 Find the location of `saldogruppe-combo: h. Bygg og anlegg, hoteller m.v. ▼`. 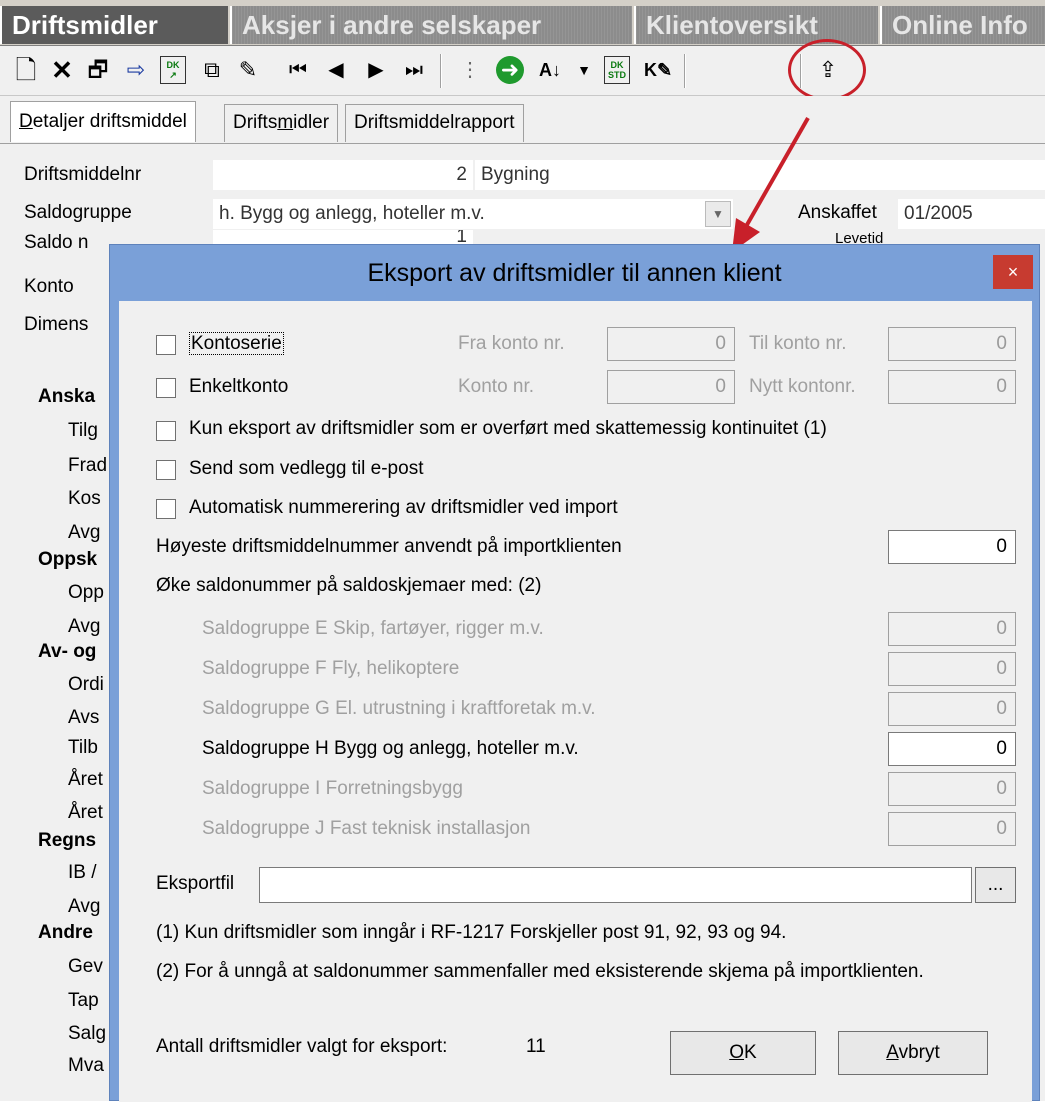

saldogruppe-combo: h. Bygg og anlegg, hoteller m.v. ▼ is located at coordinates (473, 214).